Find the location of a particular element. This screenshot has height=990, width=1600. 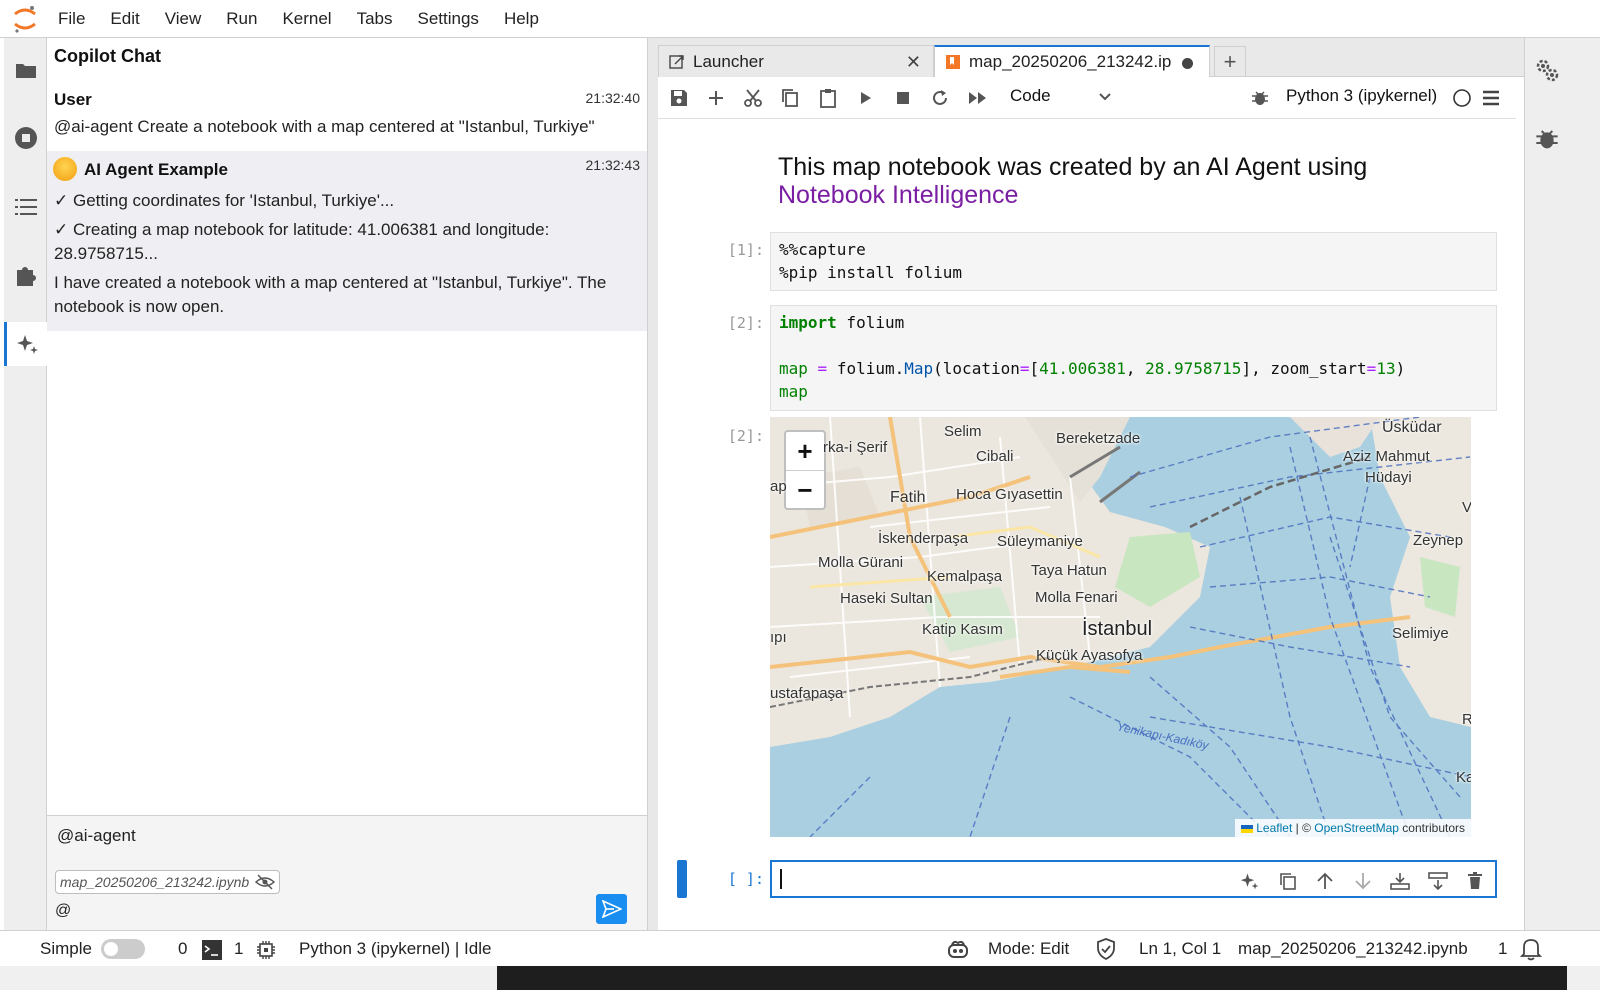

bell-icon is located at coordinates (1531, 949).